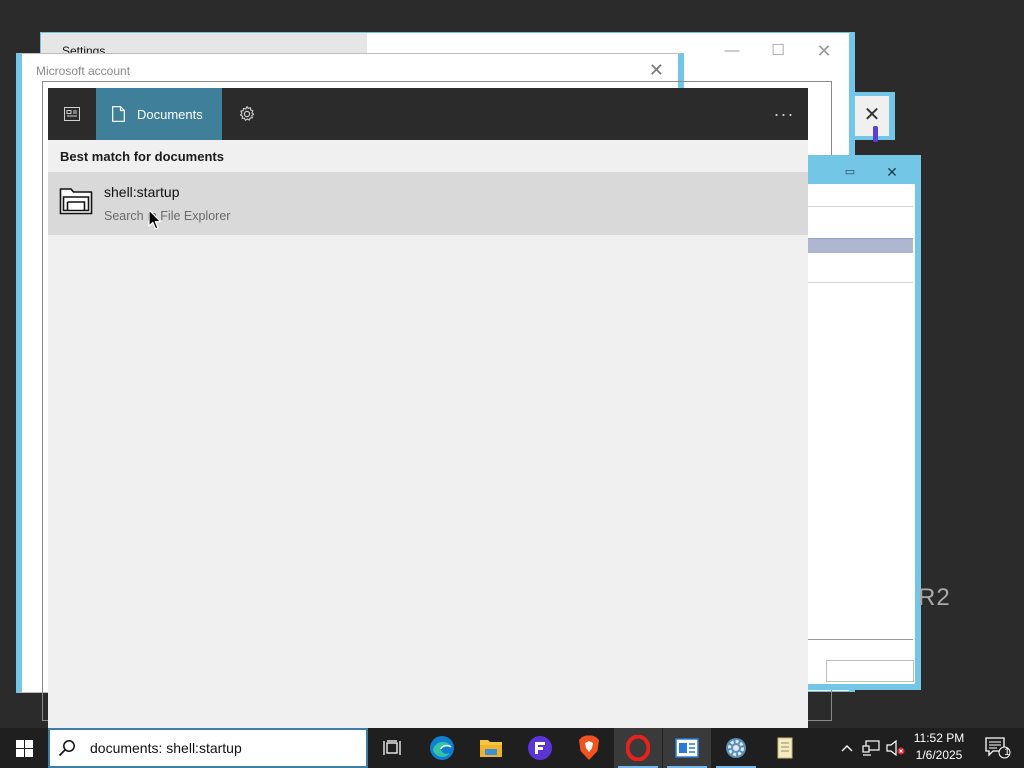 This screenshot has width=1024, height=768. I want to click on network-tray-button, so click(871, 748).